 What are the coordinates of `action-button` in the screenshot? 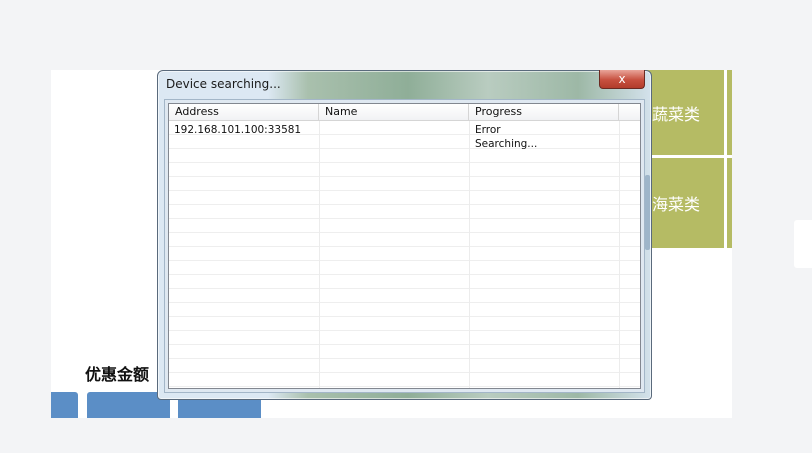 It's located at (64, 405).